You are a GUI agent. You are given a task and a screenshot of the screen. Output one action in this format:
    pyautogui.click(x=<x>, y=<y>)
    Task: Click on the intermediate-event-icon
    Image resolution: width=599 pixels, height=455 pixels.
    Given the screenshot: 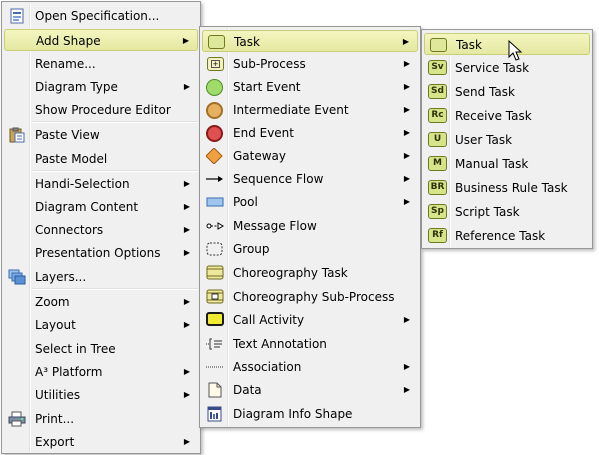 What is the action you would take?
    pyautogui.click(x=215, y=110)
    